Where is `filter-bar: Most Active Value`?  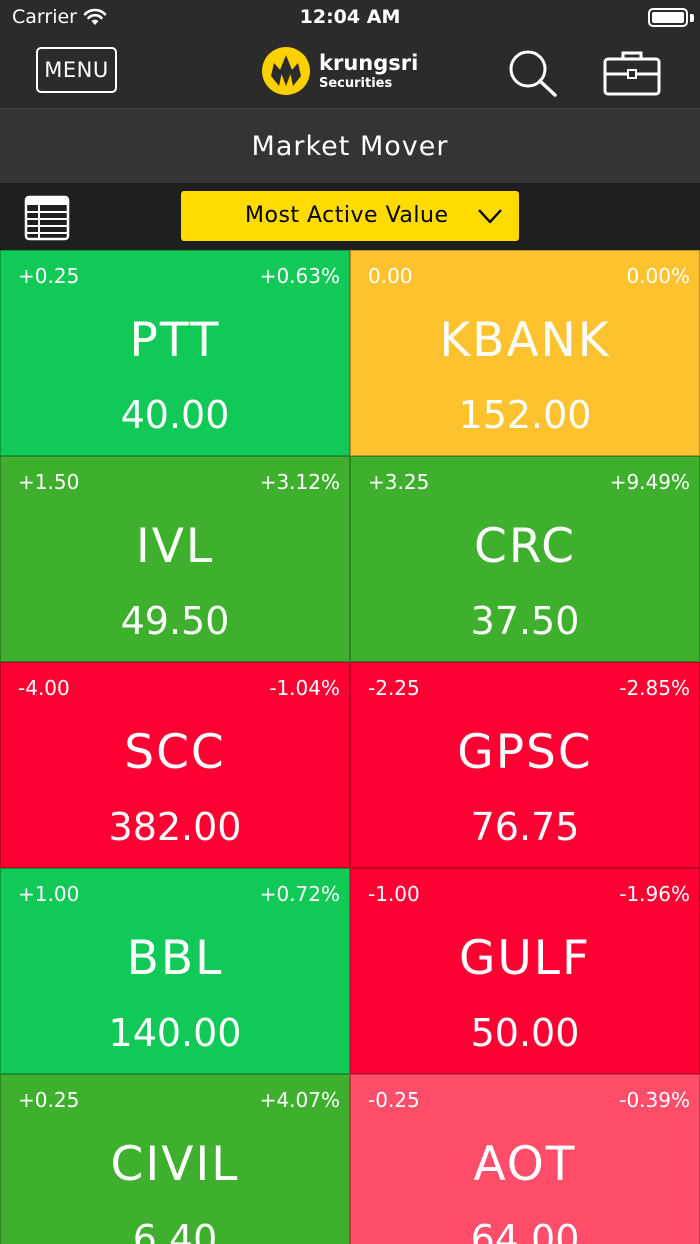
filter-bar: Most Active Value is located at coordinates (350, 216).